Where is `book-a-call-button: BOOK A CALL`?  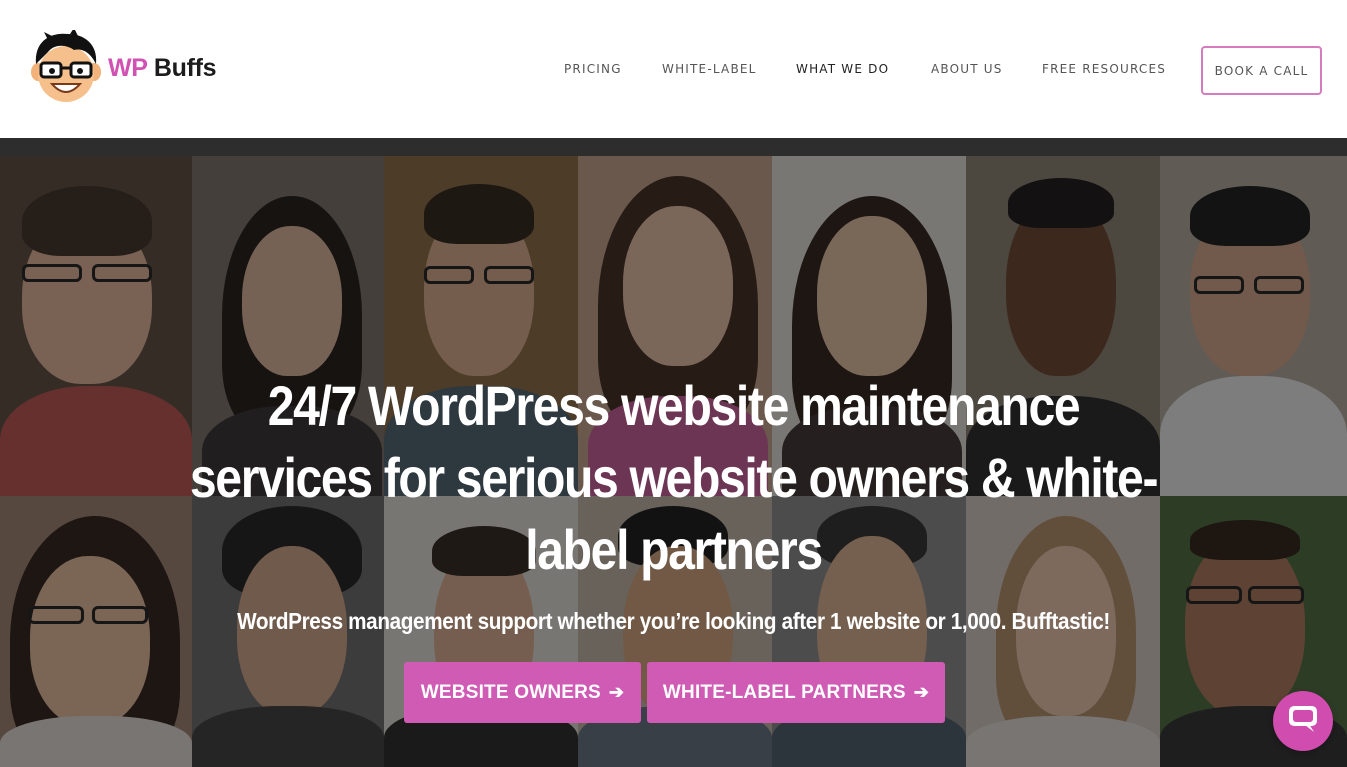
book-a-call-button: BOOK A CALL is located at coordinates (1261, 70).